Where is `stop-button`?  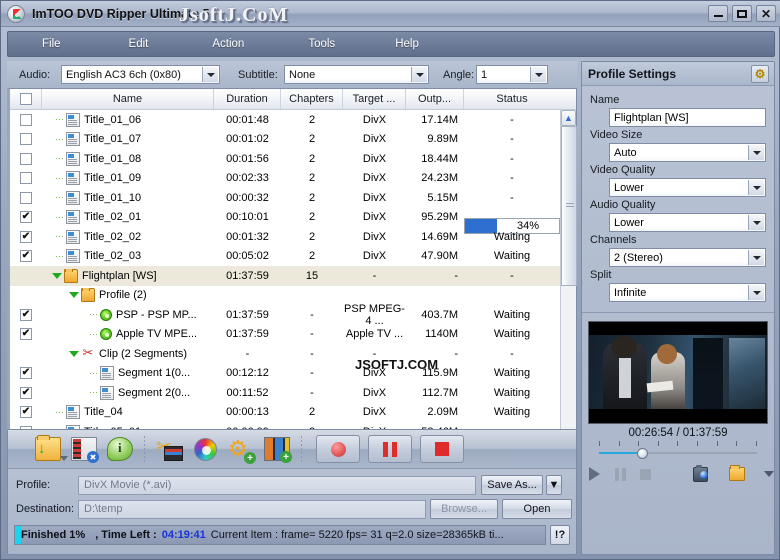
stop-button is located at coordinates (646, 474).